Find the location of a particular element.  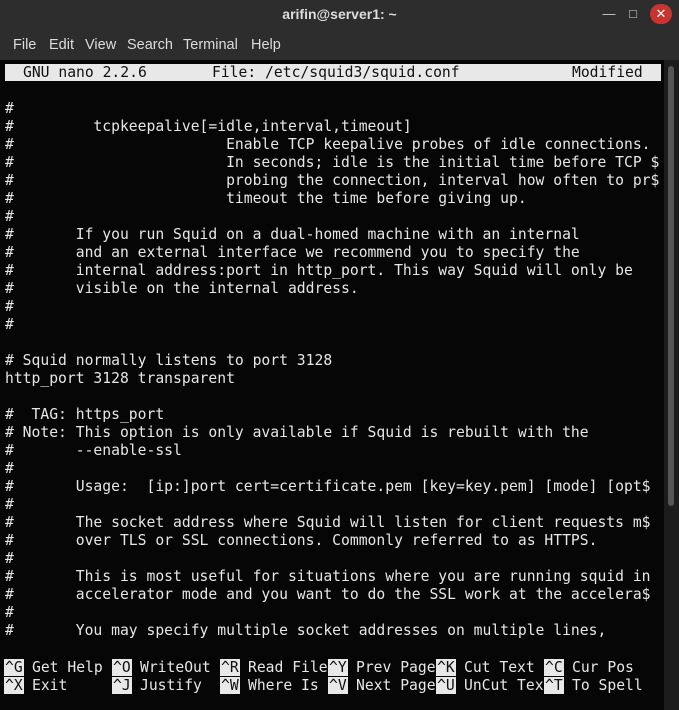

shortcut-key-justify: ^J is located at coordinates (122, 685).